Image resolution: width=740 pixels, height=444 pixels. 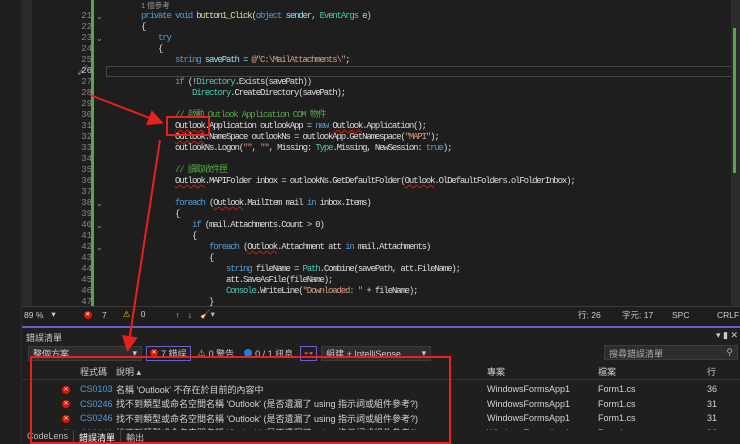 What do you see at coordinates (186, 93) in the screenshot?
I see `code-token: Directory` at bounding box center [186, 93].